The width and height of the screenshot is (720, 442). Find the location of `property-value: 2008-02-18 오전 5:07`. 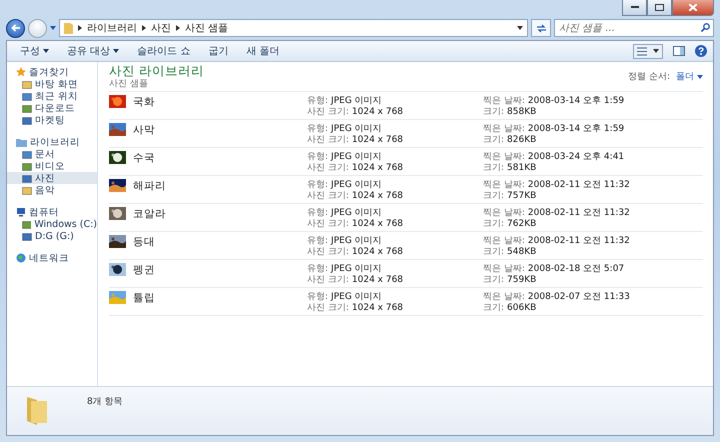

property-value: 2008-02-18 오전 5:07 is located at coordinates (576, 269).